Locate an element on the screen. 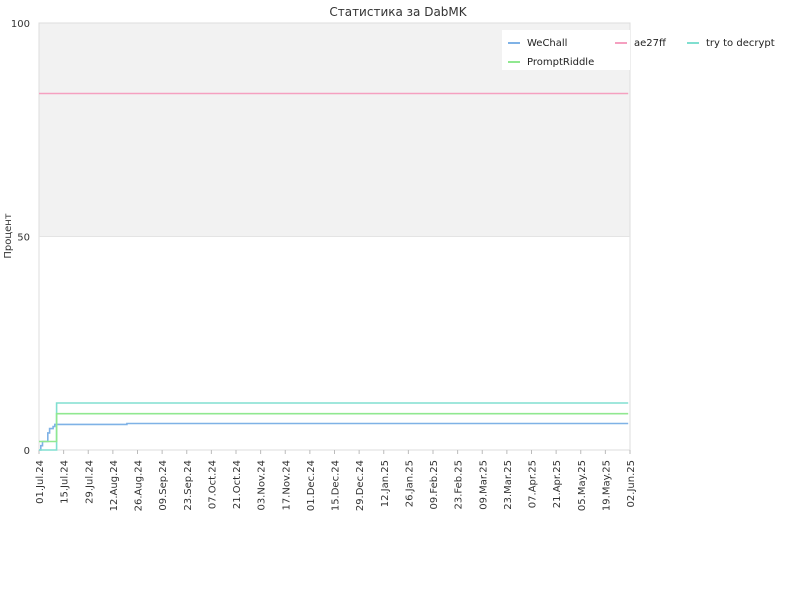  x-tick-label: 23.Sep.24 is located at coordinates (188, 485).